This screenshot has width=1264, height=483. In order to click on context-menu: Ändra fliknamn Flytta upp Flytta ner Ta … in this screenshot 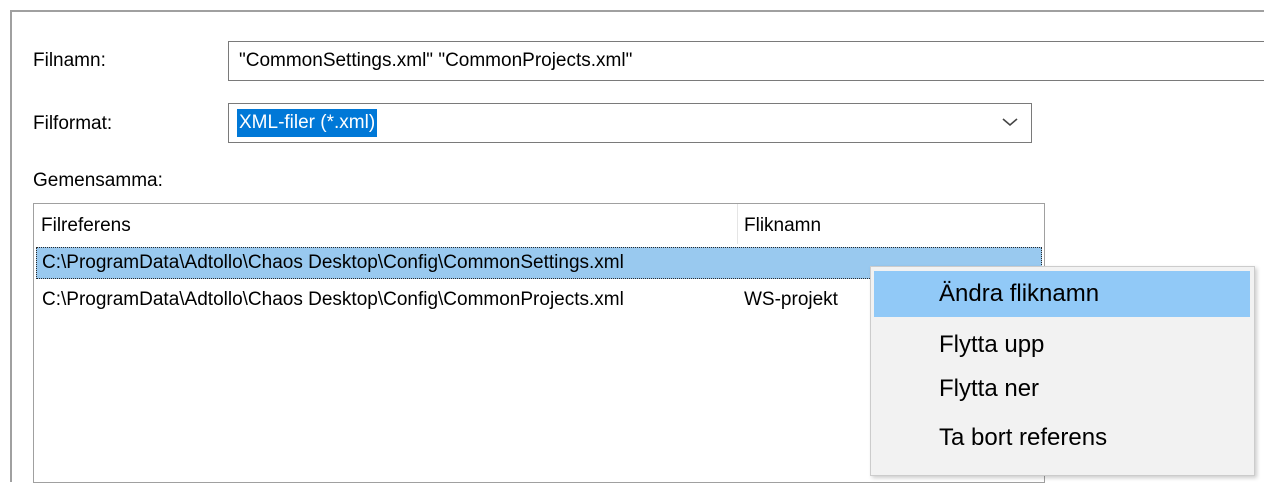, I will do `click(1062, 371)`.